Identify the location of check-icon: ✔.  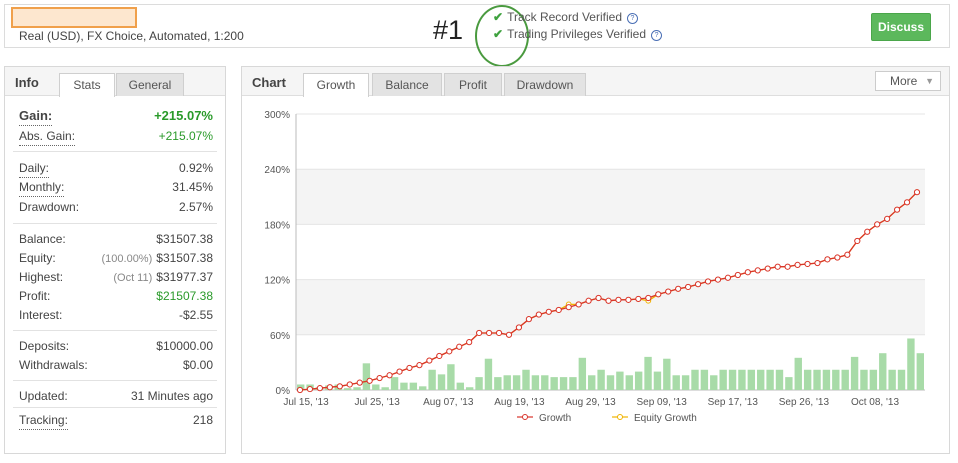
(498, 17).